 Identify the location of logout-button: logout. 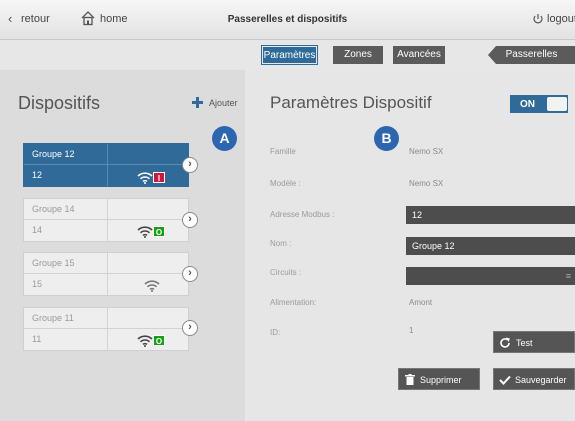
(553, 20).